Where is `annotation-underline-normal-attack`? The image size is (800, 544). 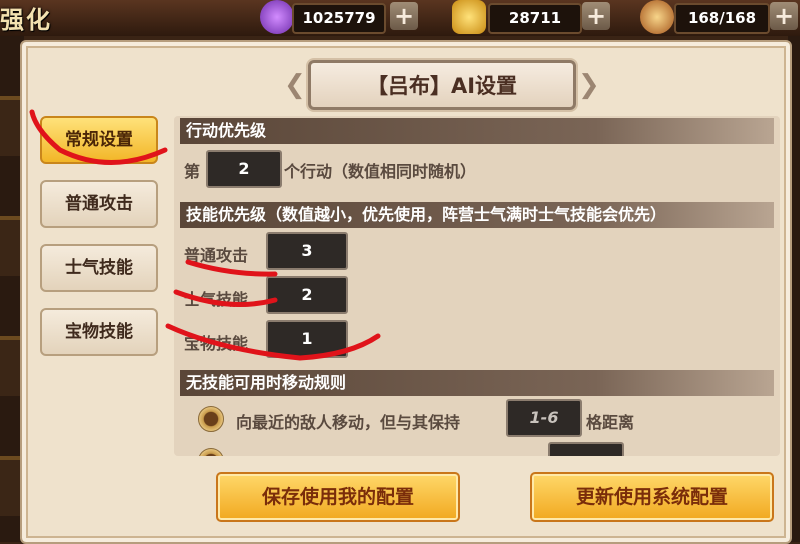
annotation-underline-normal-attack is located at coordinates (231, 268).